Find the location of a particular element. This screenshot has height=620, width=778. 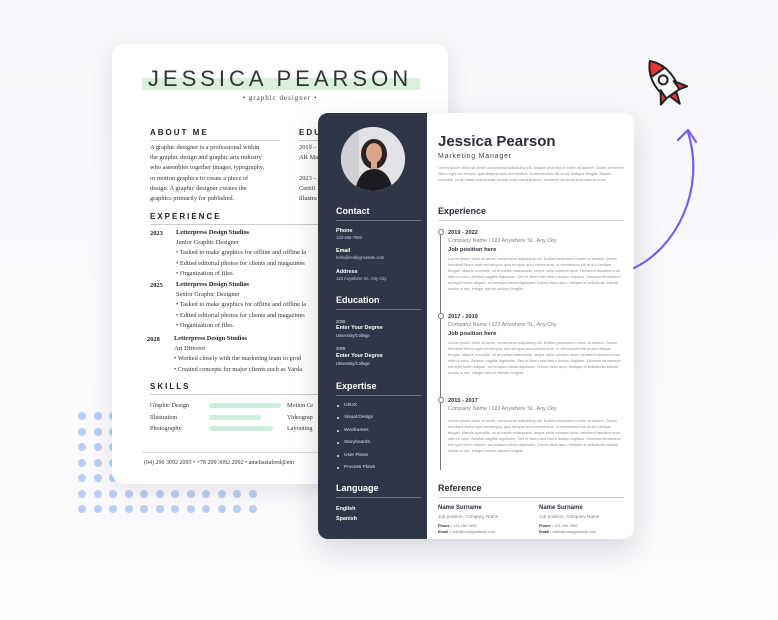

education-text: 2019 – AR Ma 2023 – Certifi illustra is located at coordinates (308, 173).